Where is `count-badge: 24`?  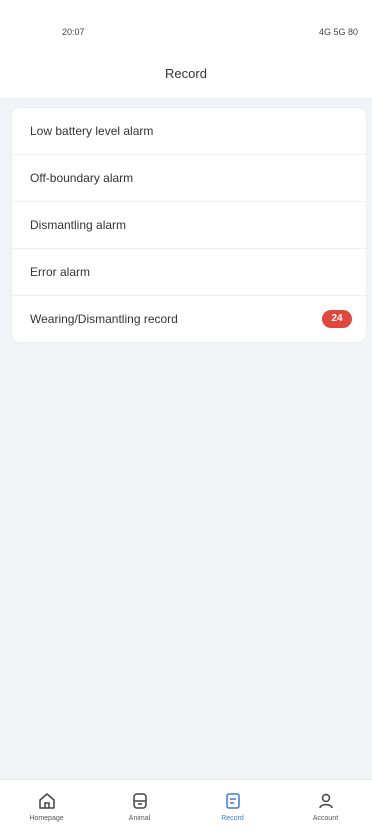 count-badge: 24 is located at coordinates (337, 319).